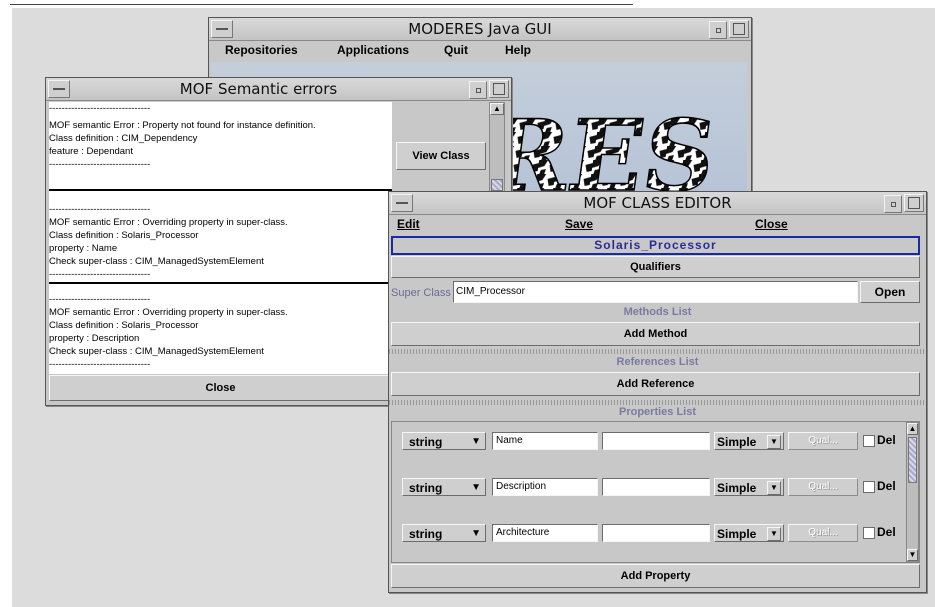  I want to click on open-label: Open, so click(890, 292).